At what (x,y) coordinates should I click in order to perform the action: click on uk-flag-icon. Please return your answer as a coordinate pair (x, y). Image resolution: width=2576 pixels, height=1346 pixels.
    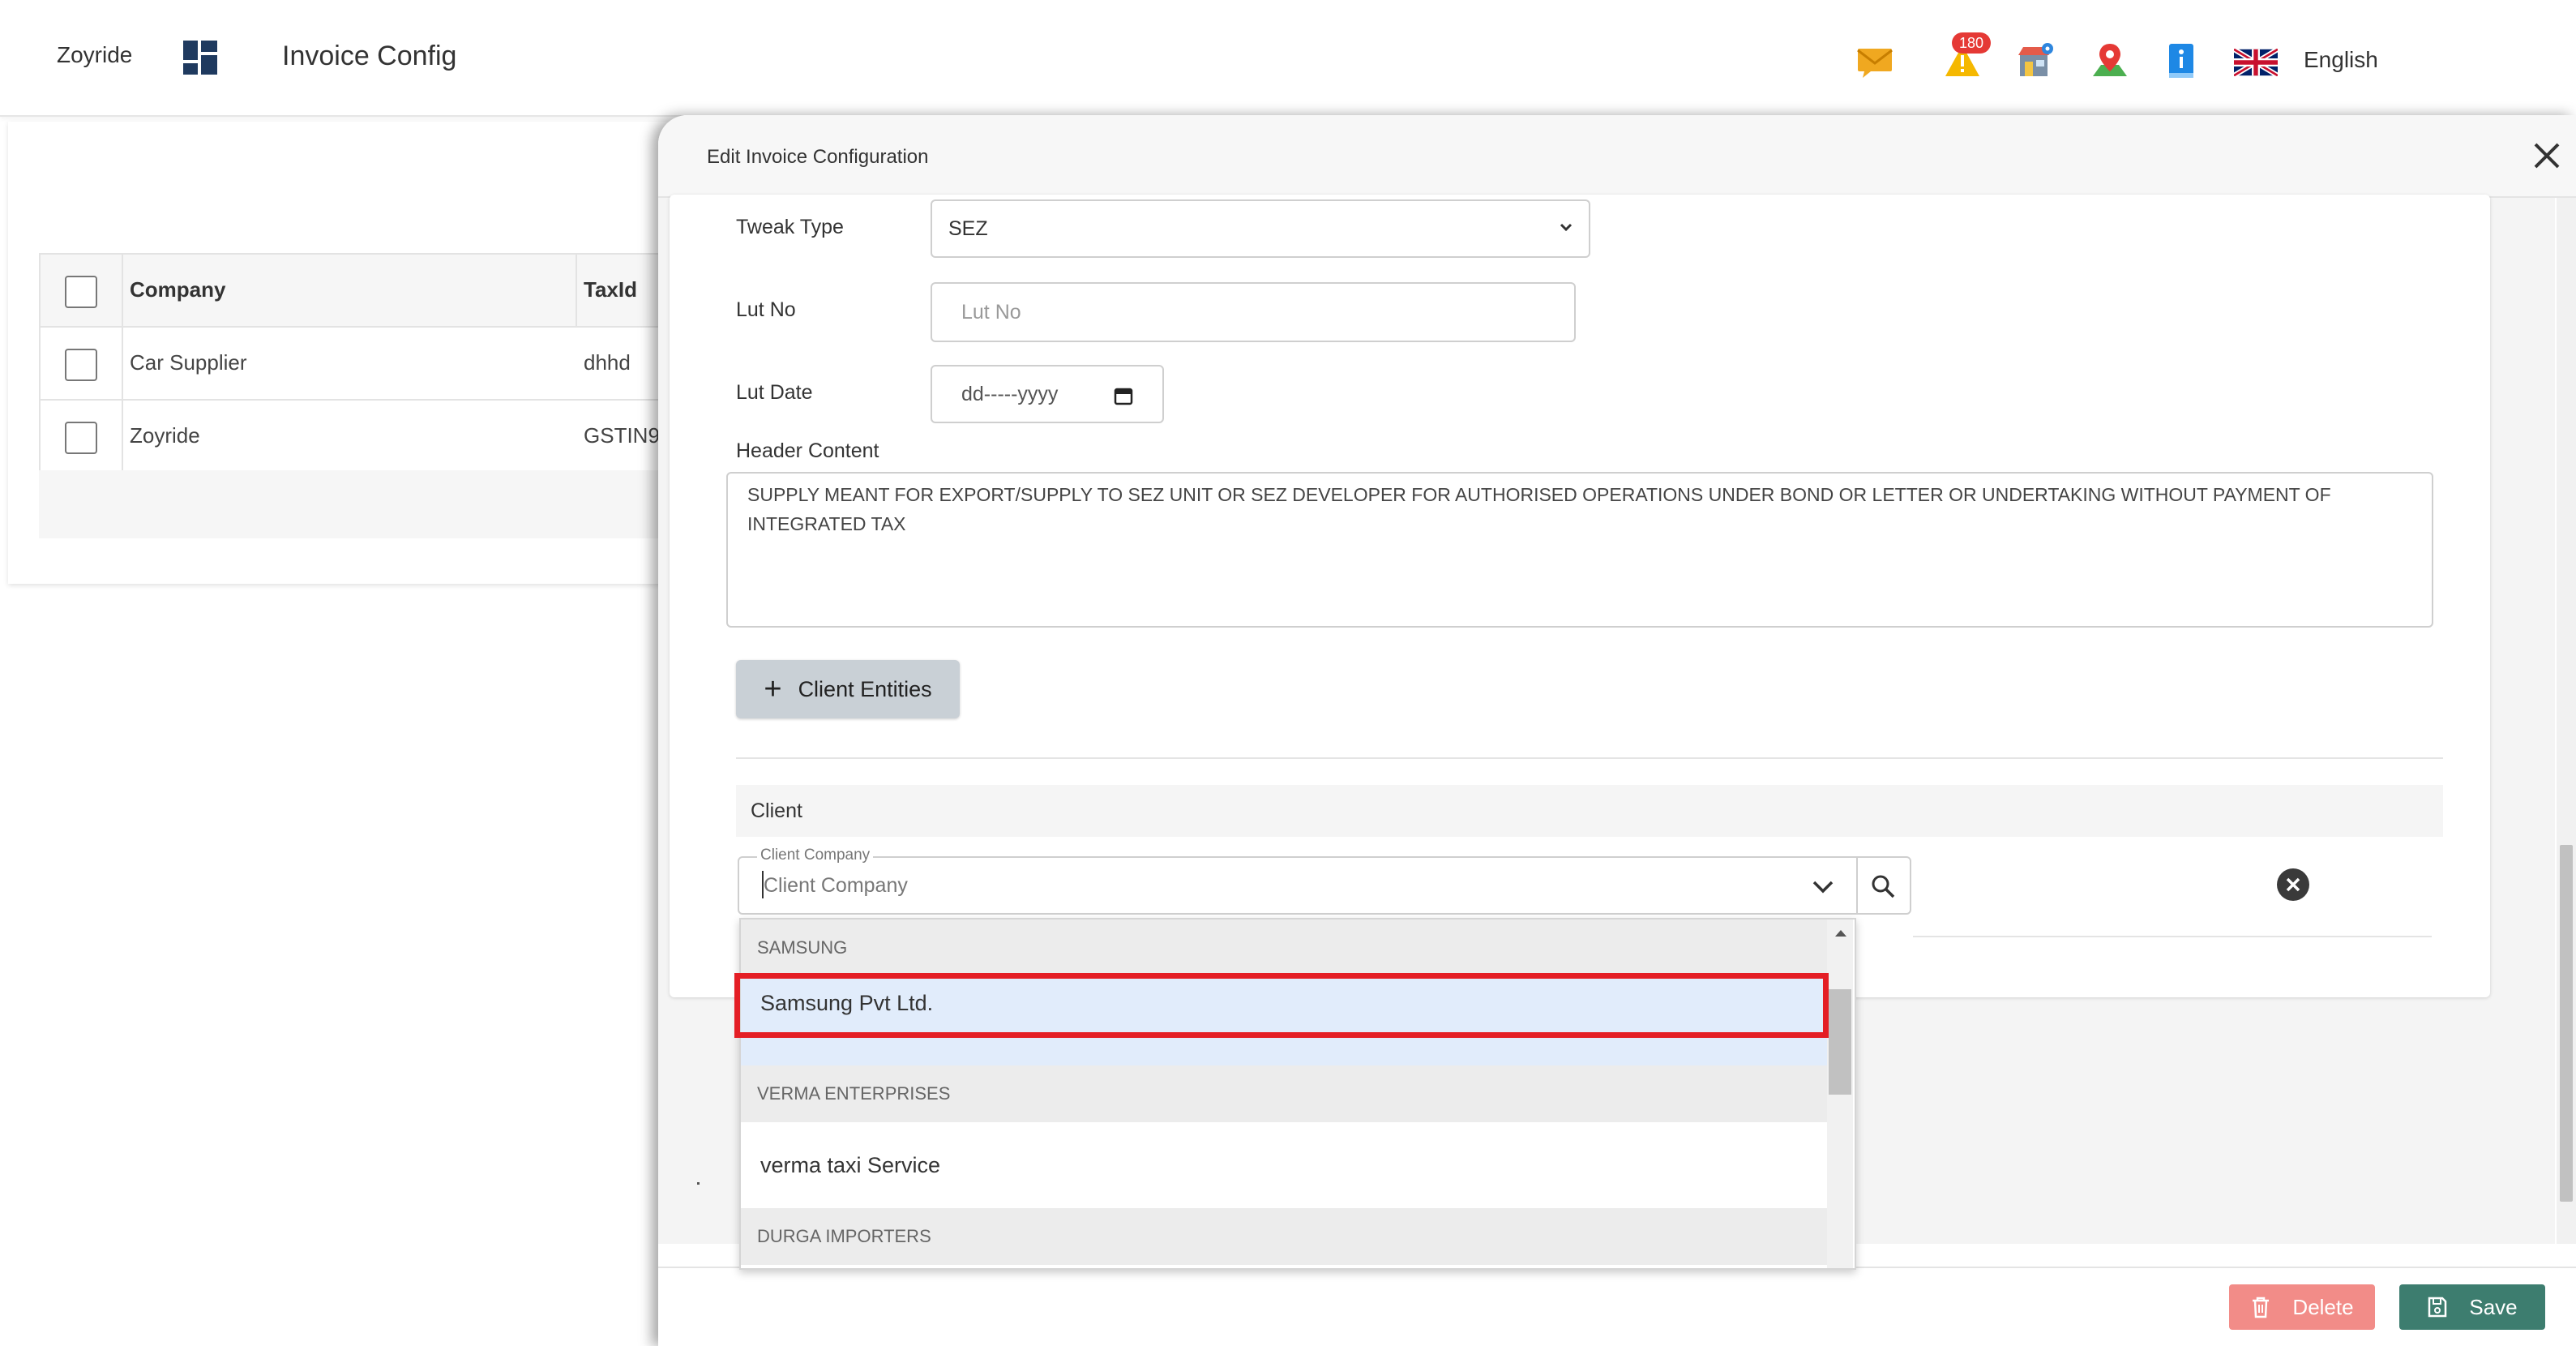
    Looking at the image, I should click on (2256, 63).